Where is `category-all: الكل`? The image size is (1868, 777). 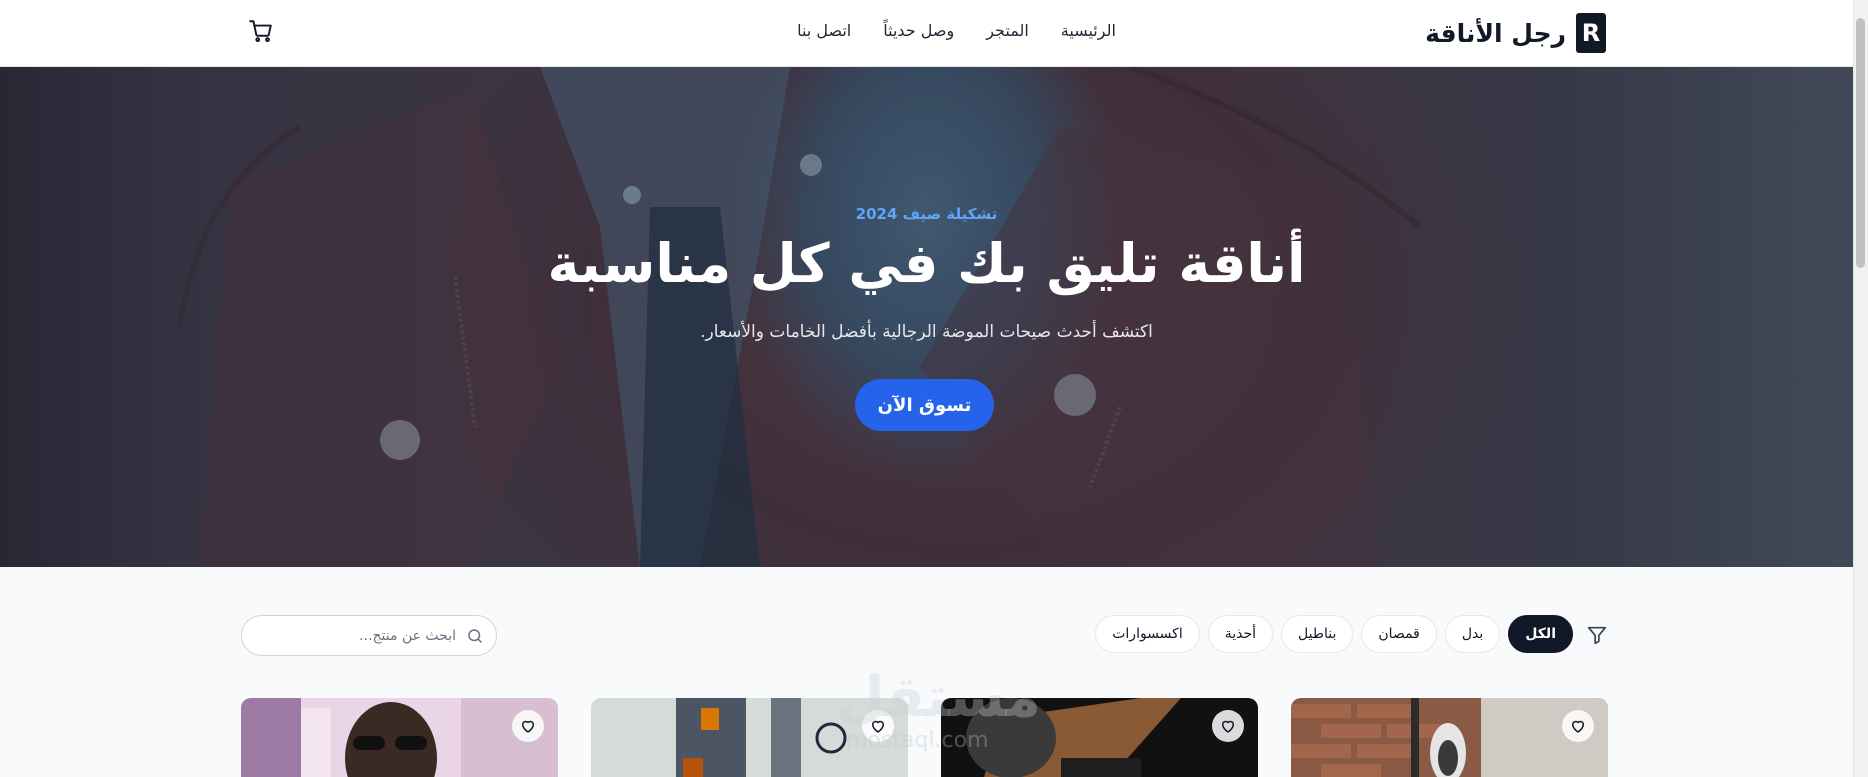 category-all: الكل is located at coordinates (1540, 634).